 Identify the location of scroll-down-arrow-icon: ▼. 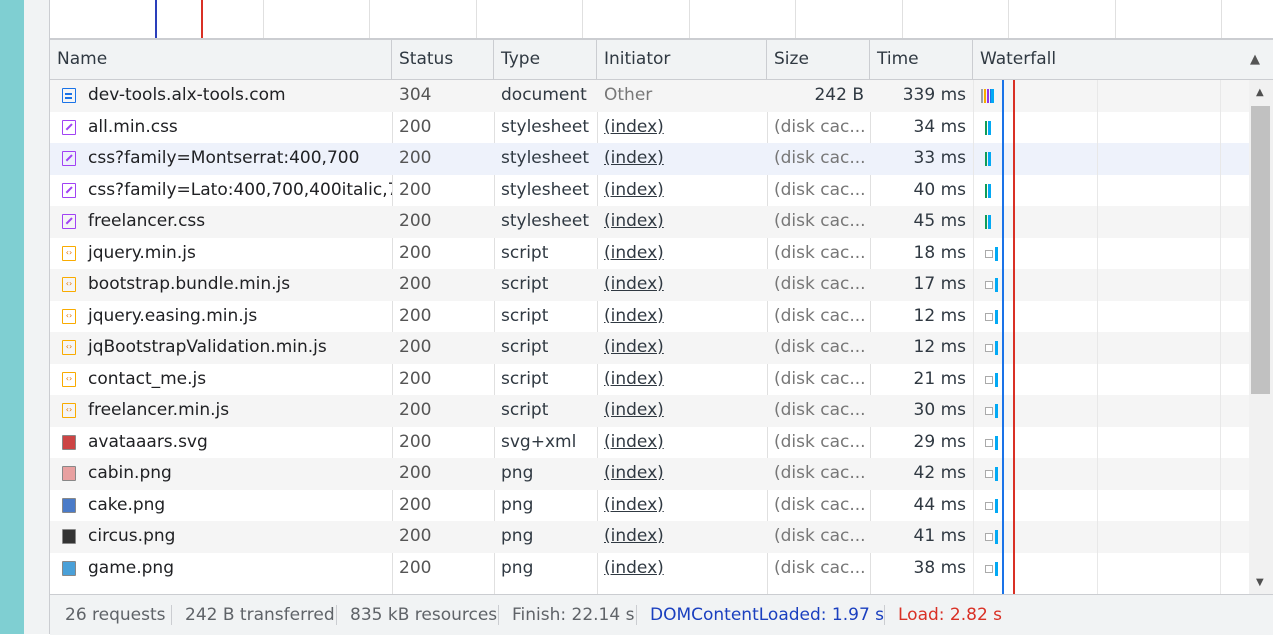
(1260, 582).